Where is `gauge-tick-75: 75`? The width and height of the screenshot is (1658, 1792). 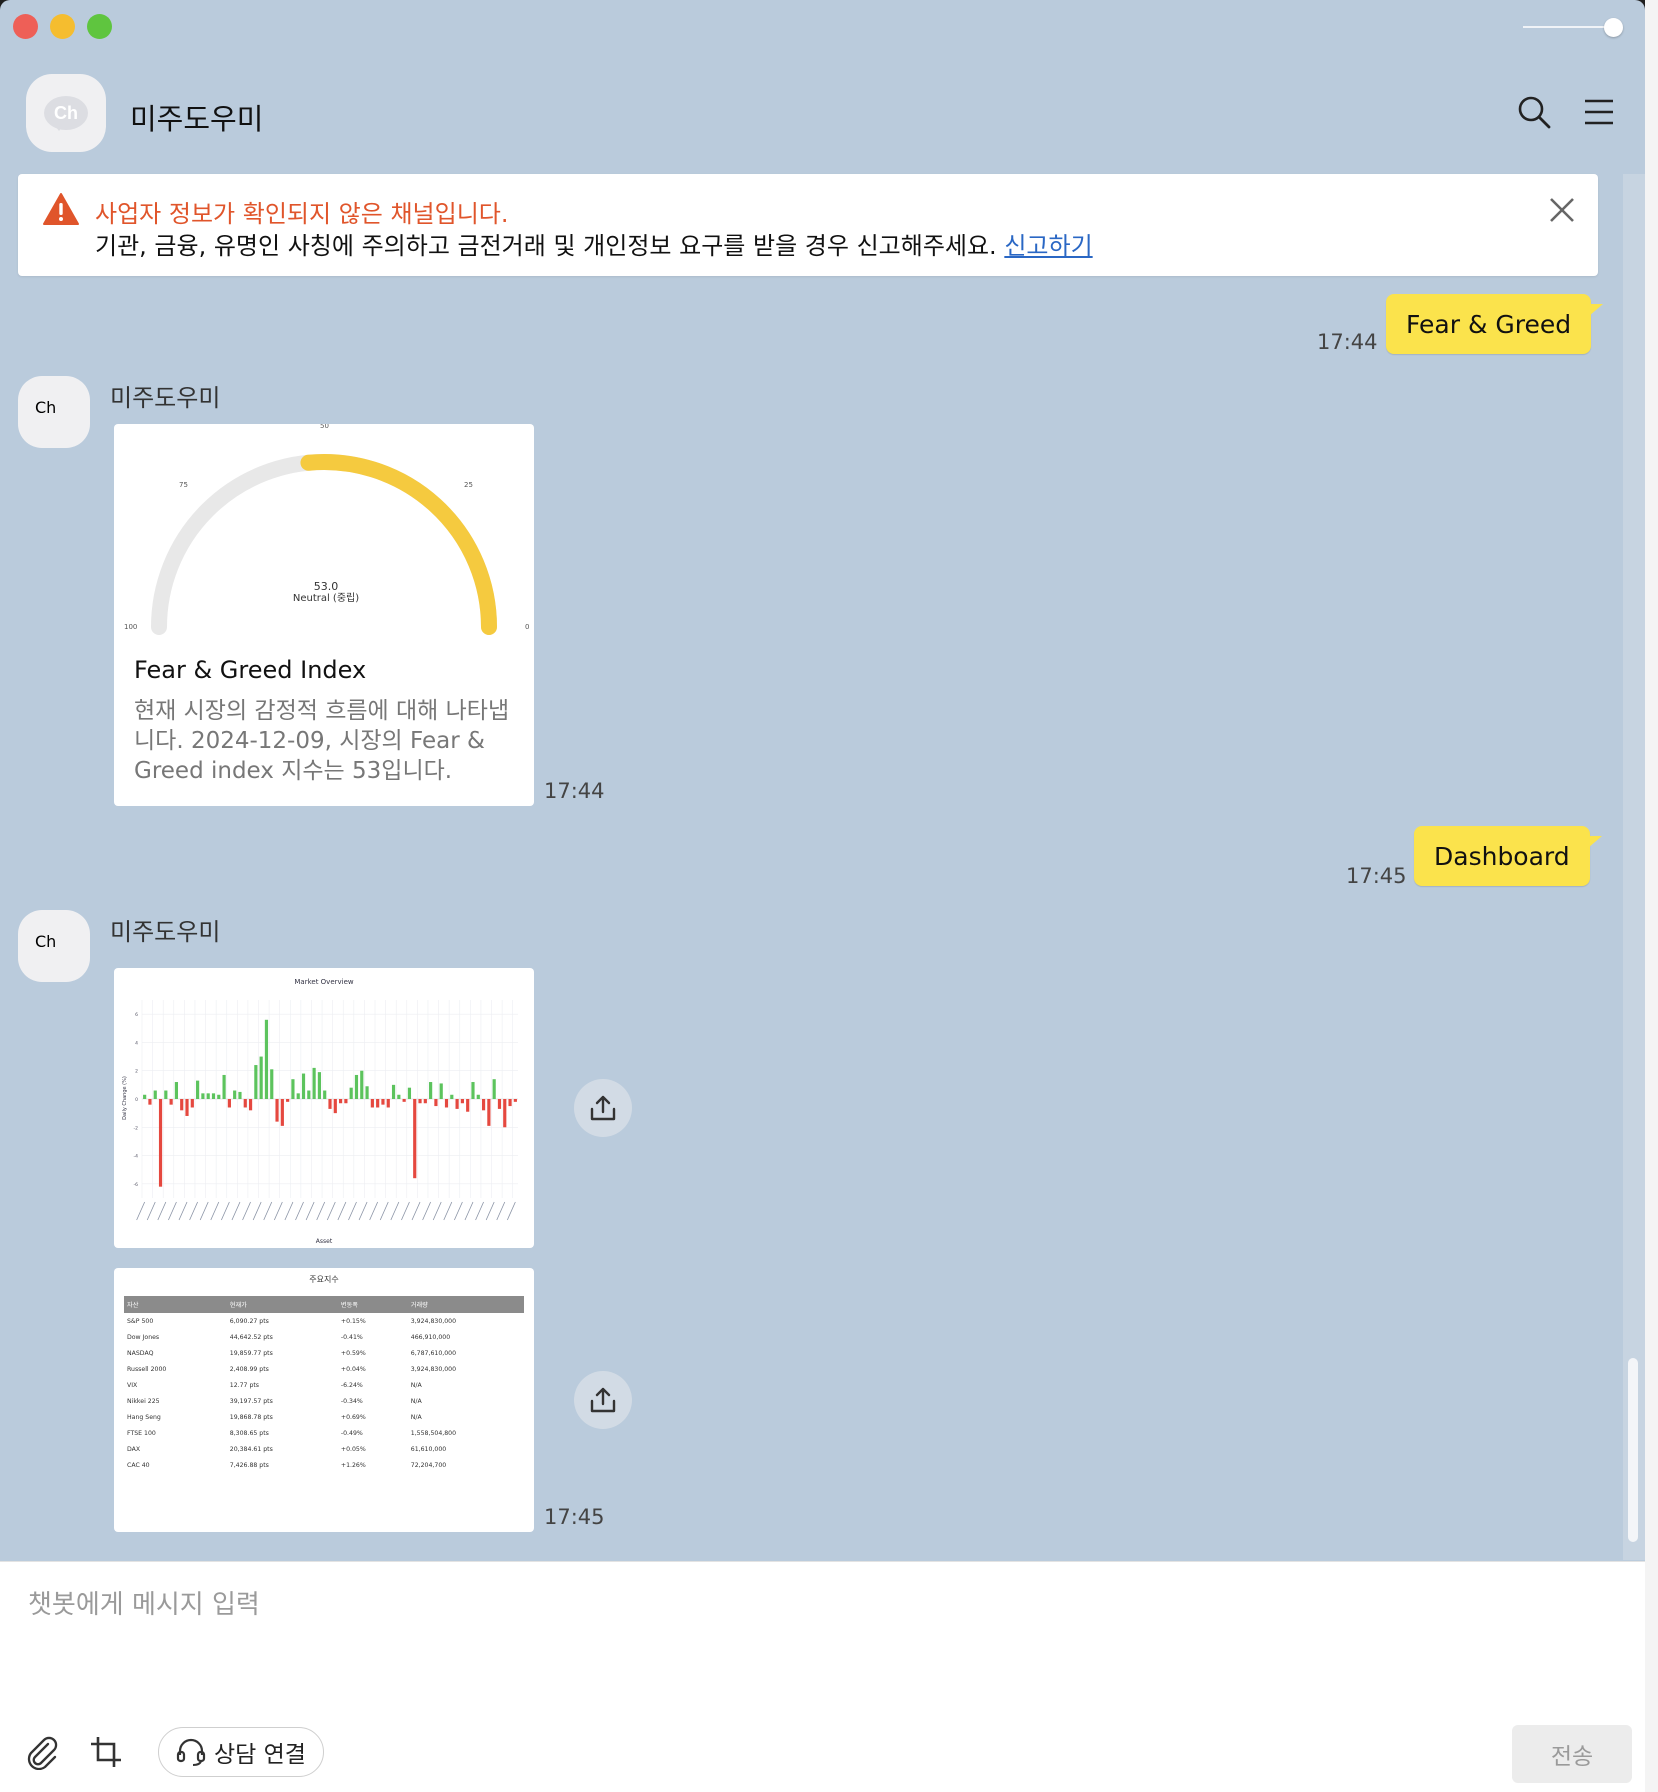 gauge-tick-75: 75 is located at coordinates (183, 485).